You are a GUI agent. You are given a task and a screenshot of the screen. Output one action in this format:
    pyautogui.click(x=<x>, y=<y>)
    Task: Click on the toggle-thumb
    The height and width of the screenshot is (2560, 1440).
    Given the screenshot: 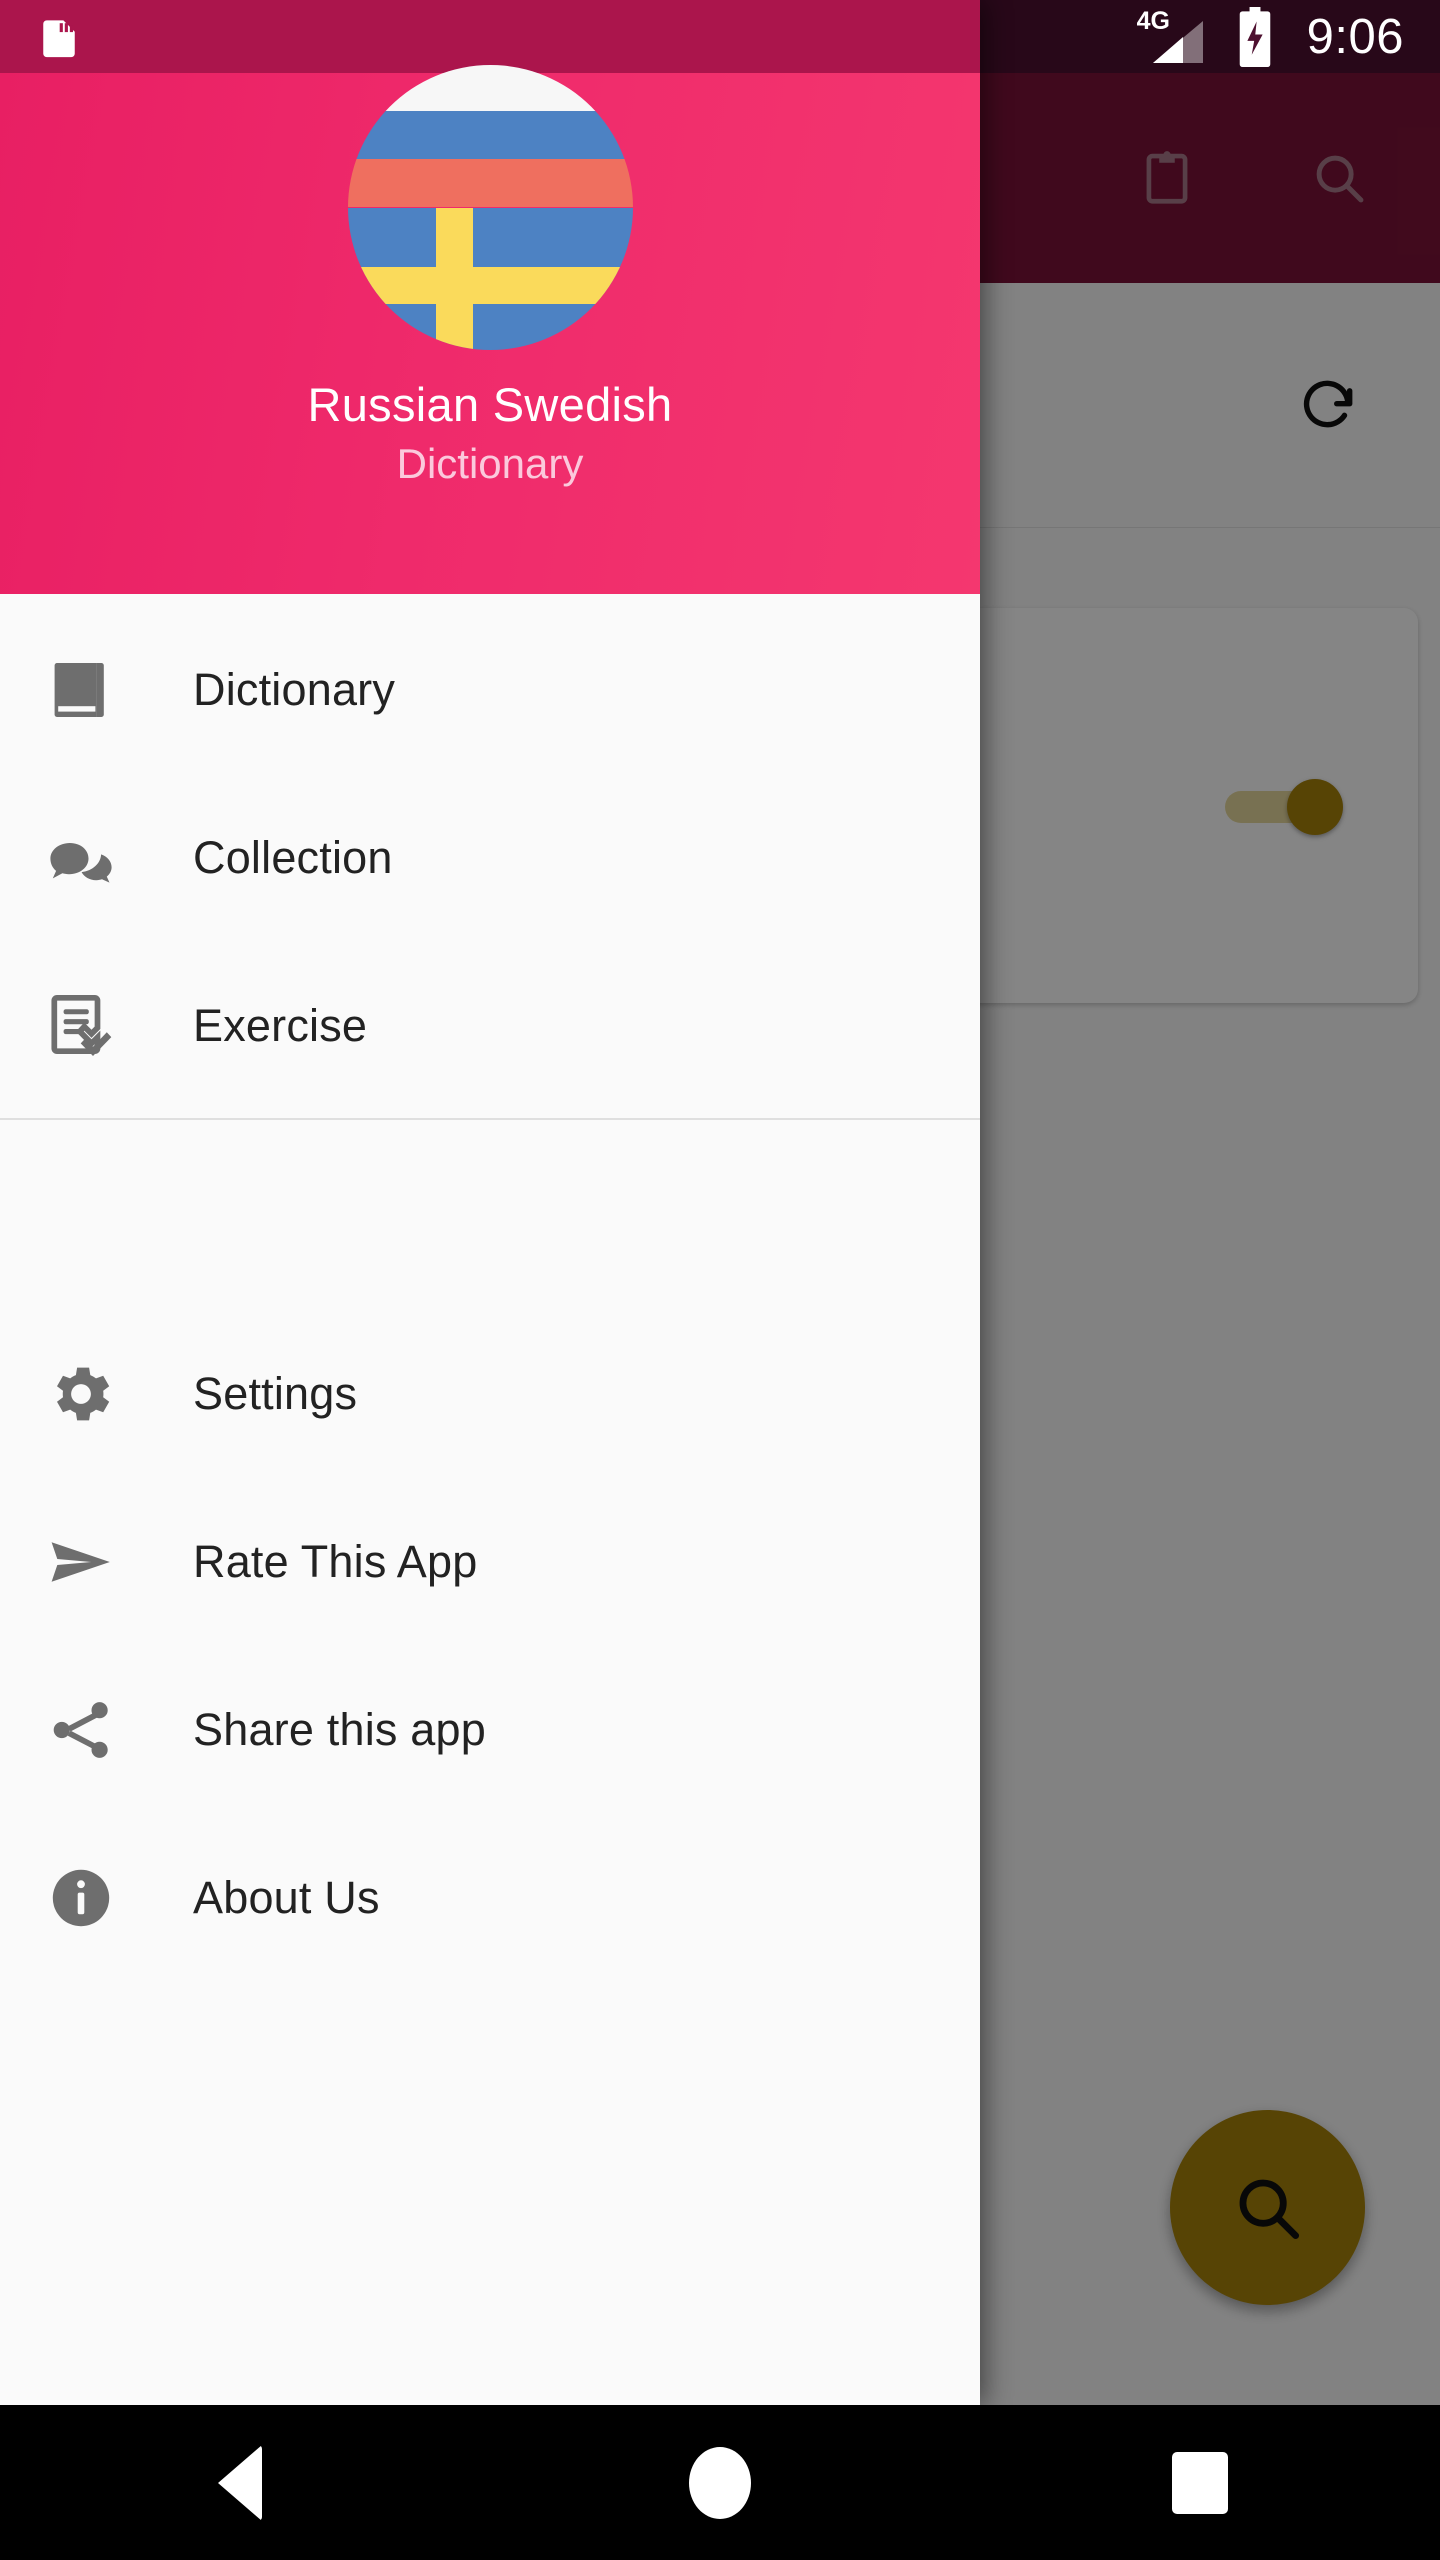 What is the action you would take?
    pyautogui.click(x=1315, y=806)
    